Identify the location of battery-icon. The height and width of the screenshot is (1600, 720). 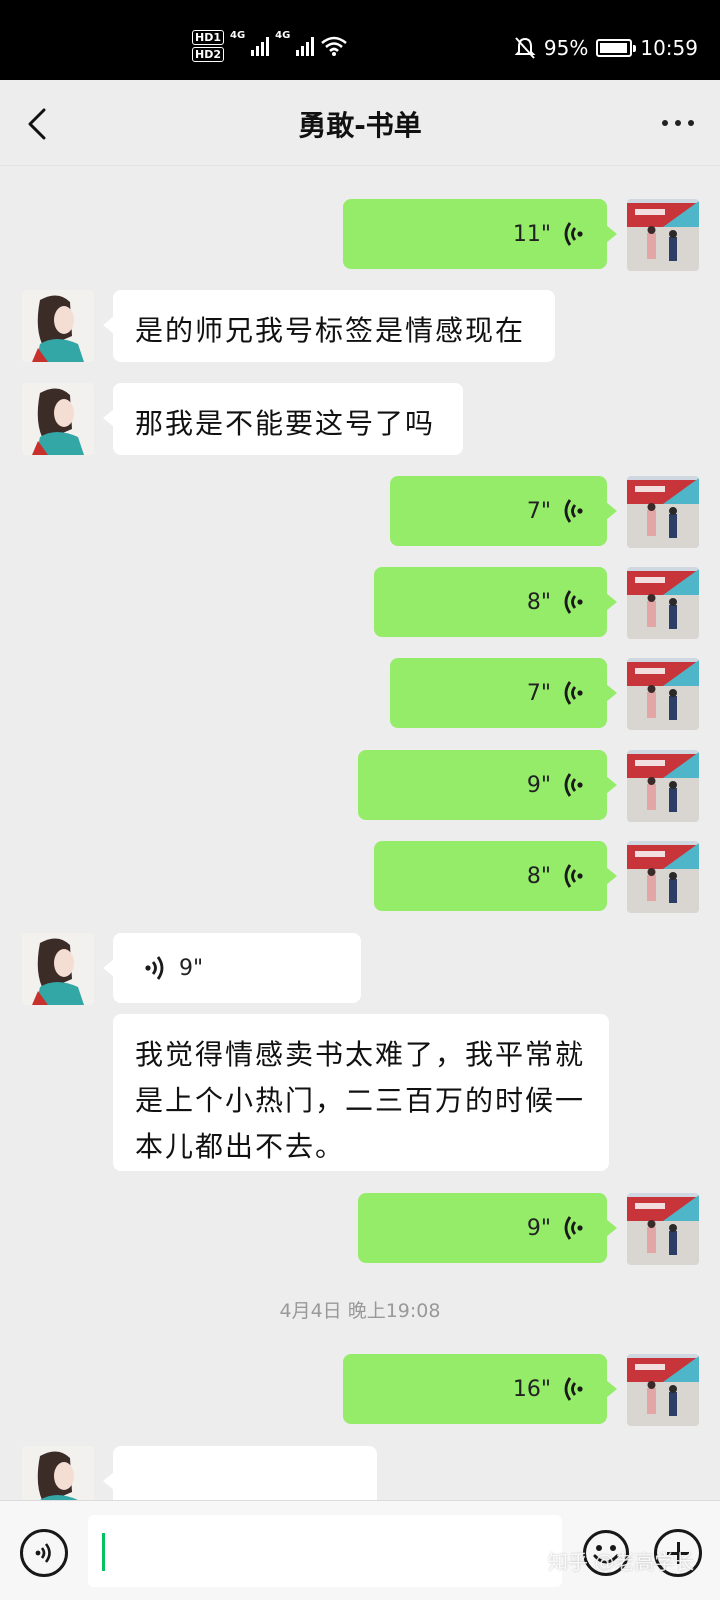
(616, 48).